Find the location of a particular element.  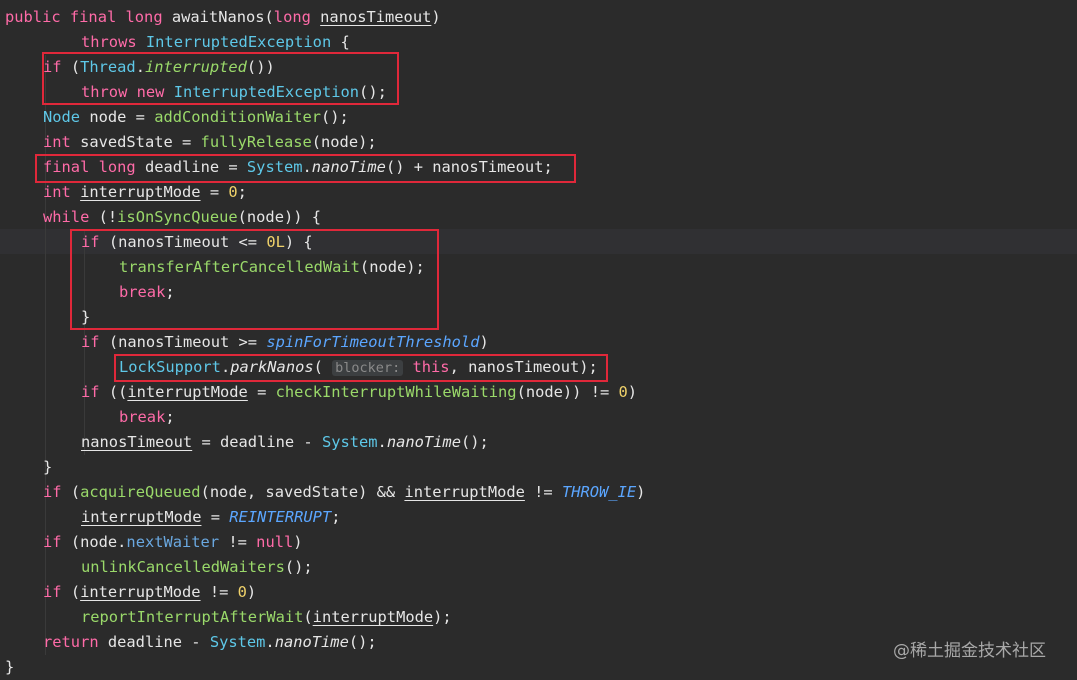

token: public is located at coordinates (33, 17).